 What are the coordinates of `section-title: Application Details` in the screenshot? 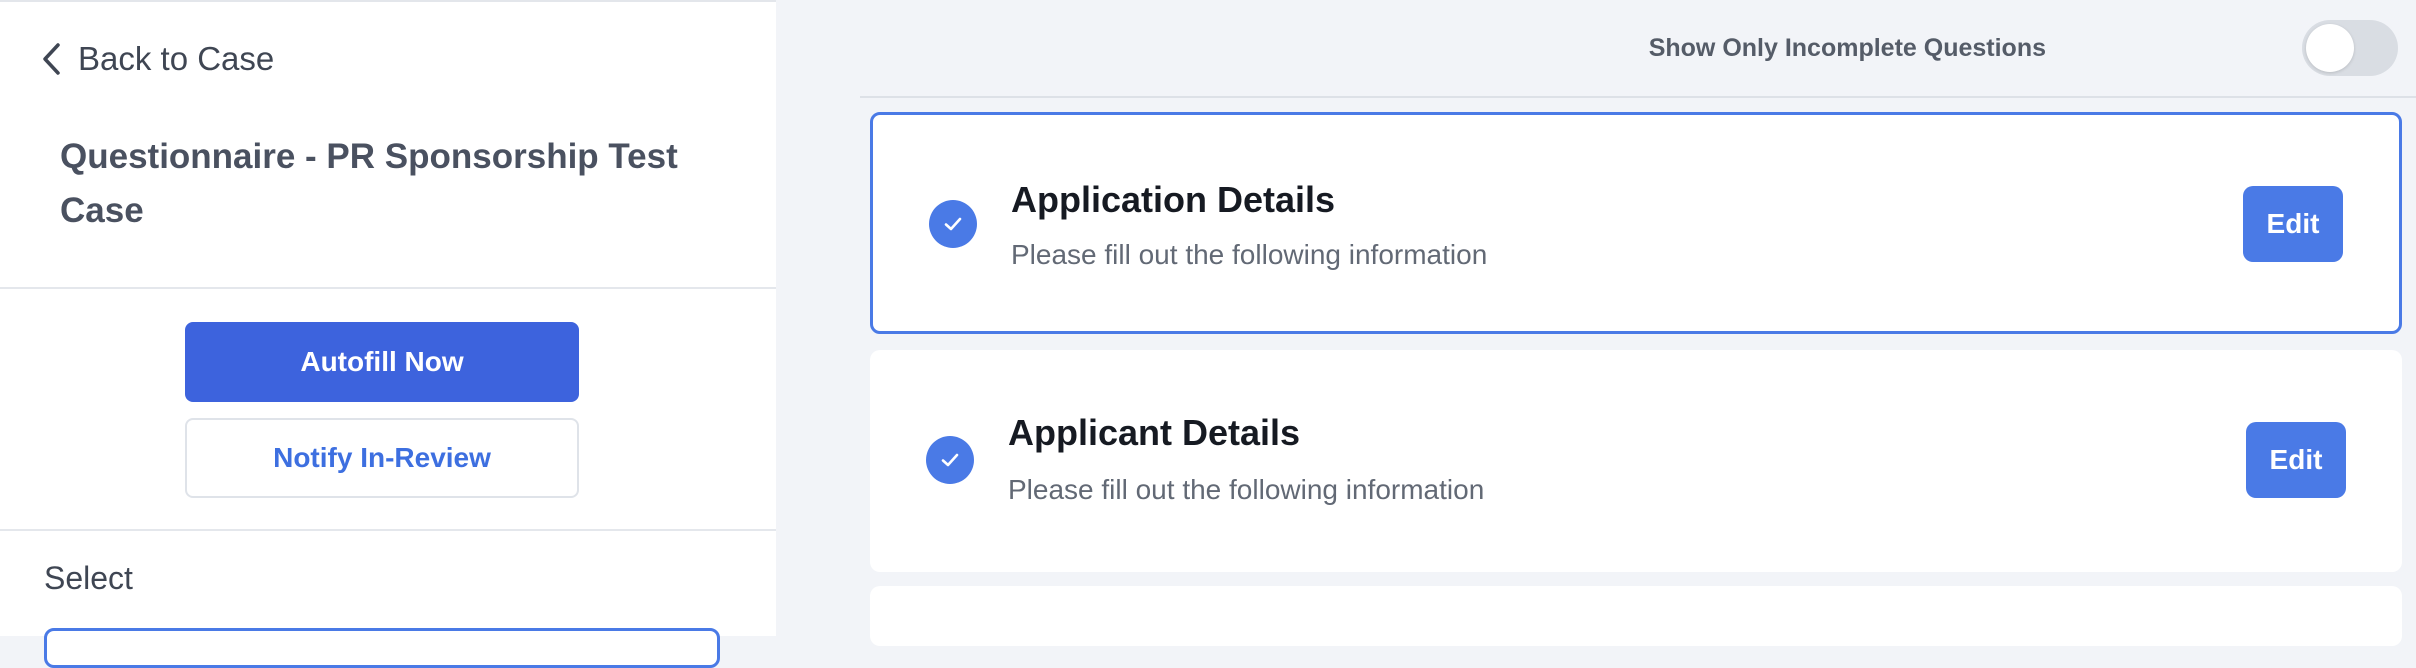 It's located at (1173, 199).